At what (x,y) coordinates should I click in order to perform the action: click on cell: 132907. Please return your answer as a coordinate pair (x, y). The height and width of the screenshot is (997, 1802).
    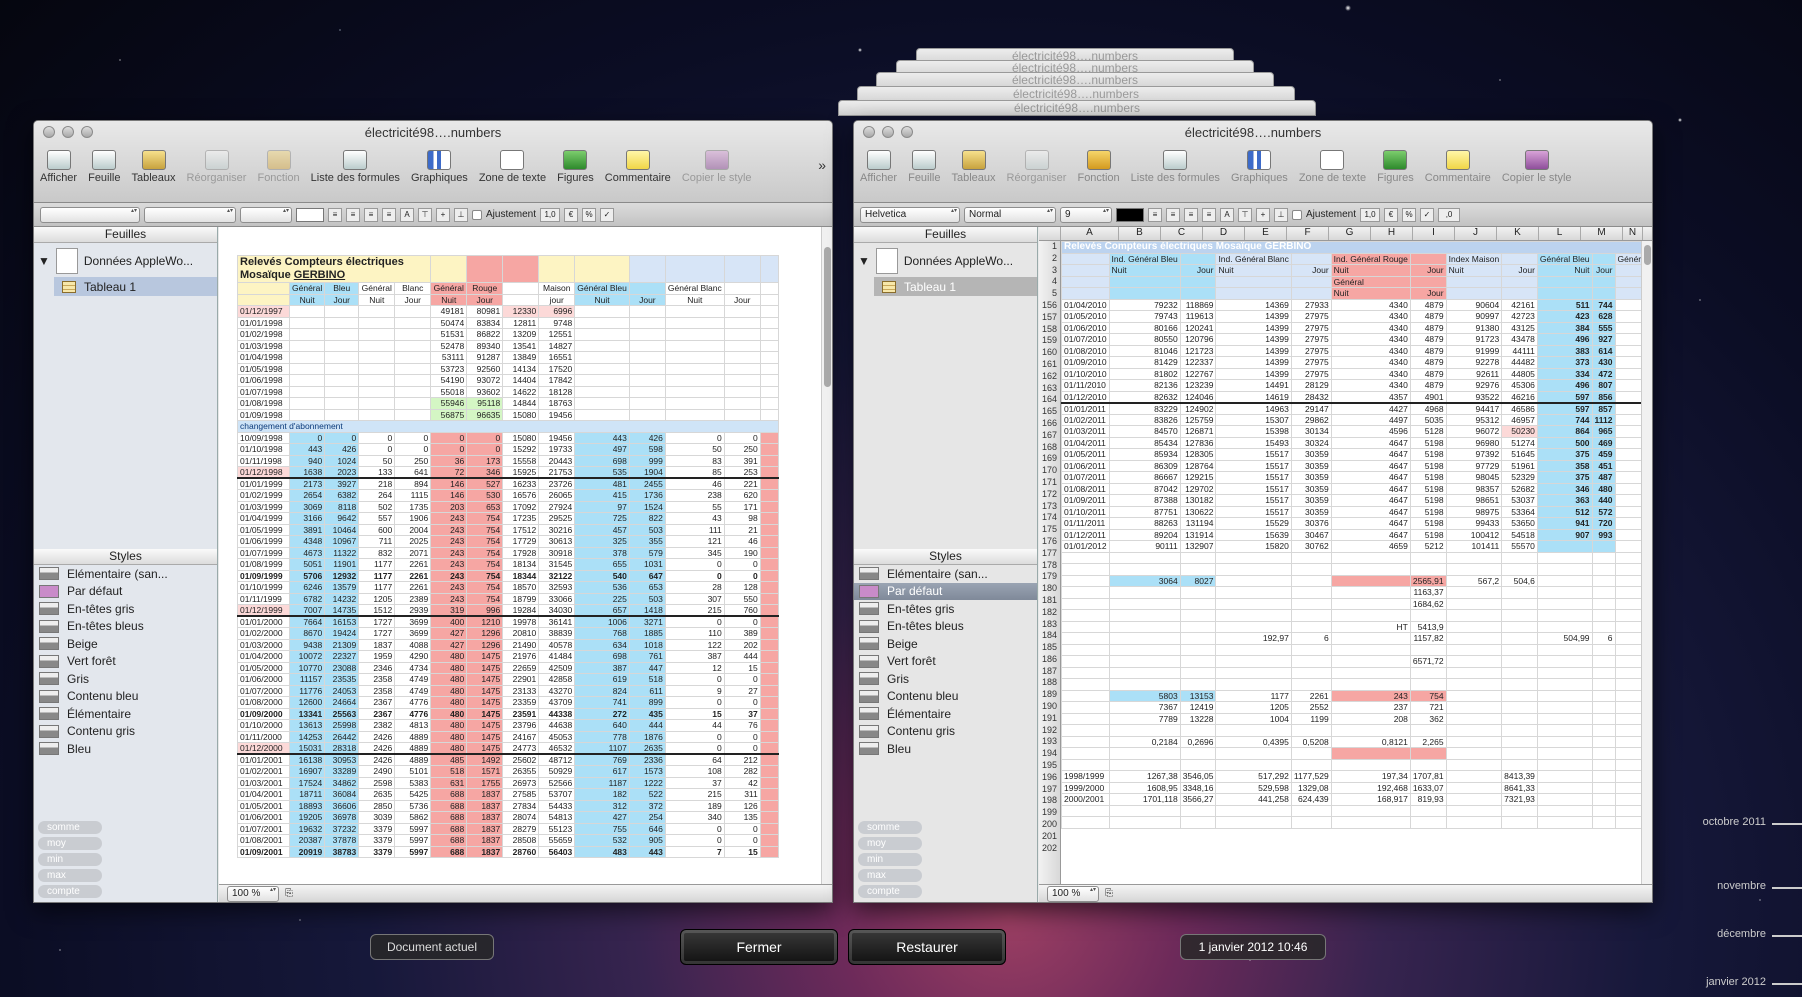
    Looking at the image, I should click on (1198, 546).